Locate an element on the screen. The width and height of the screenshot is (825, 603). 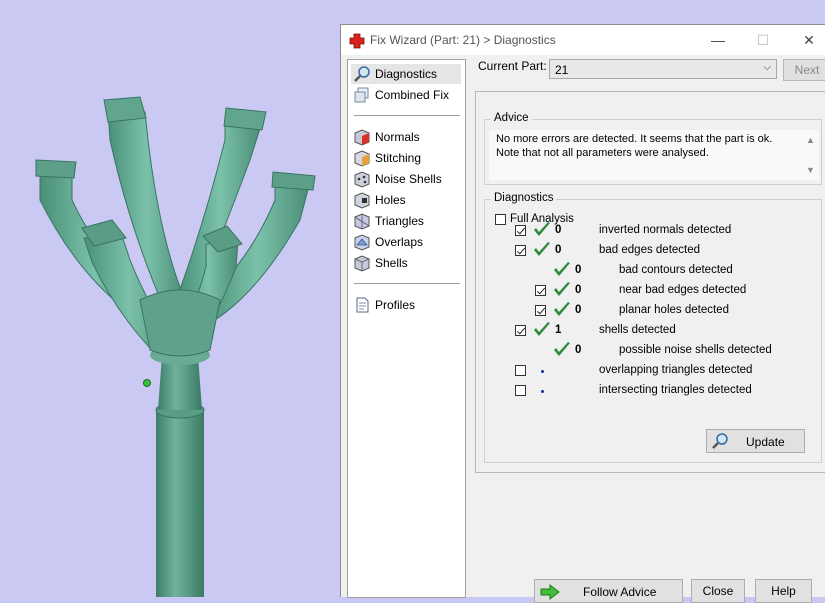
minimize-button: — is located at coordinates (718, 40).